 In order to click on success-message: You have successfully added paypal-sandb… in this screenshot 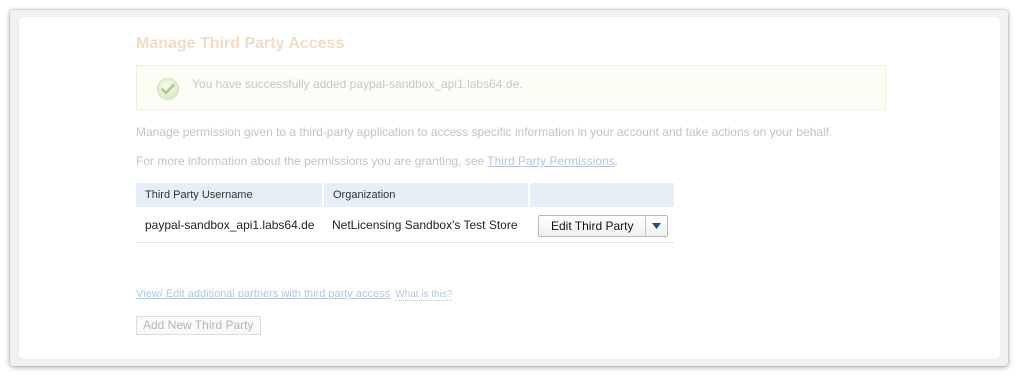, I will do `click(357, 84)`.